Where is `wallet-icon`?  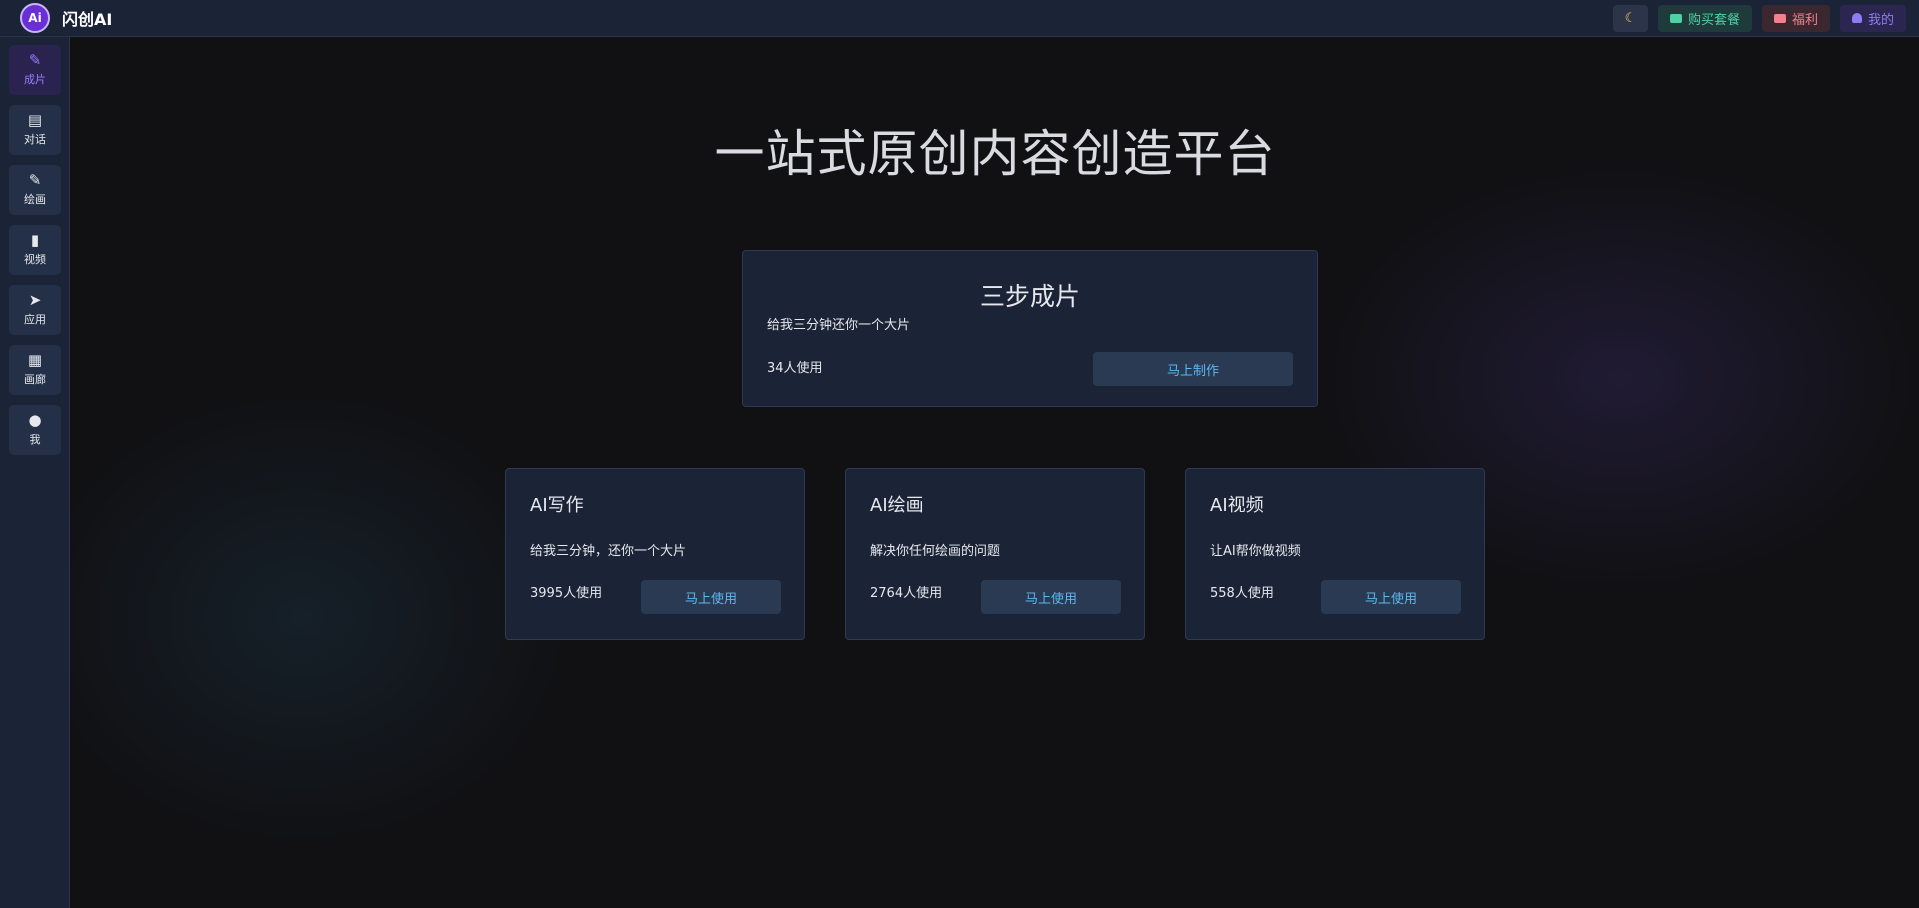 wallet-icon is located at coordinates (1779, 18).